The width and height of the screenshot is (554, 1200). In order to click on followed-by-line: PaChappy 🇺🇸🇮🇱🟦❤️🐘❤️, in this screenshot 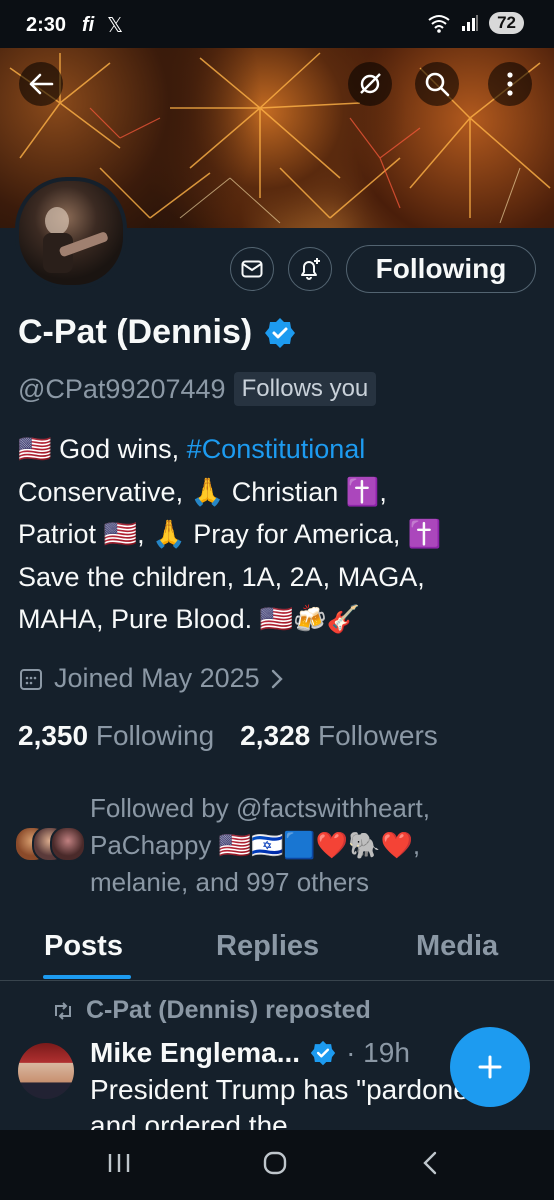, I will do `click(255, 845)`.